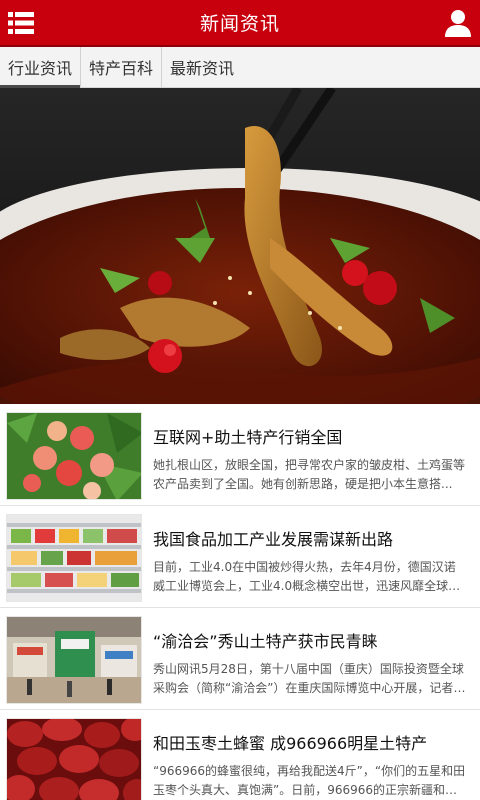 The height and width of the screenshot is (800, 480). I want to click on page-title: 新闻资讯, so click(239, 24).